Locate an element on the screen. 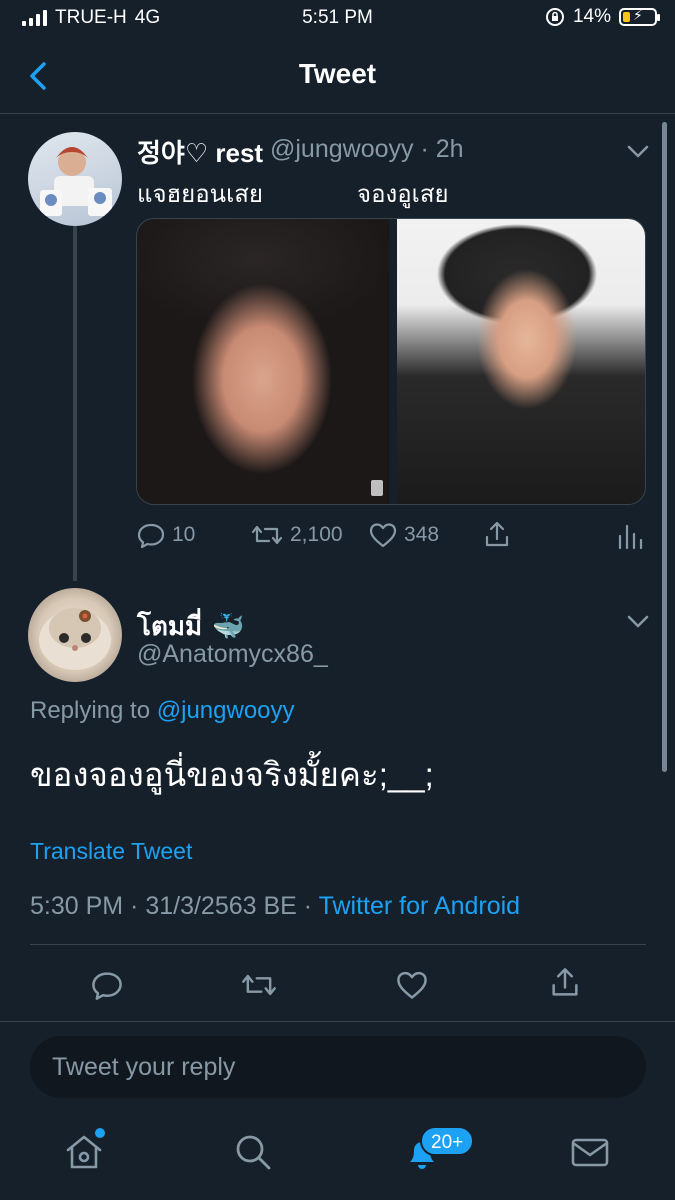  search-icon is located at coordinates (253, 1152).